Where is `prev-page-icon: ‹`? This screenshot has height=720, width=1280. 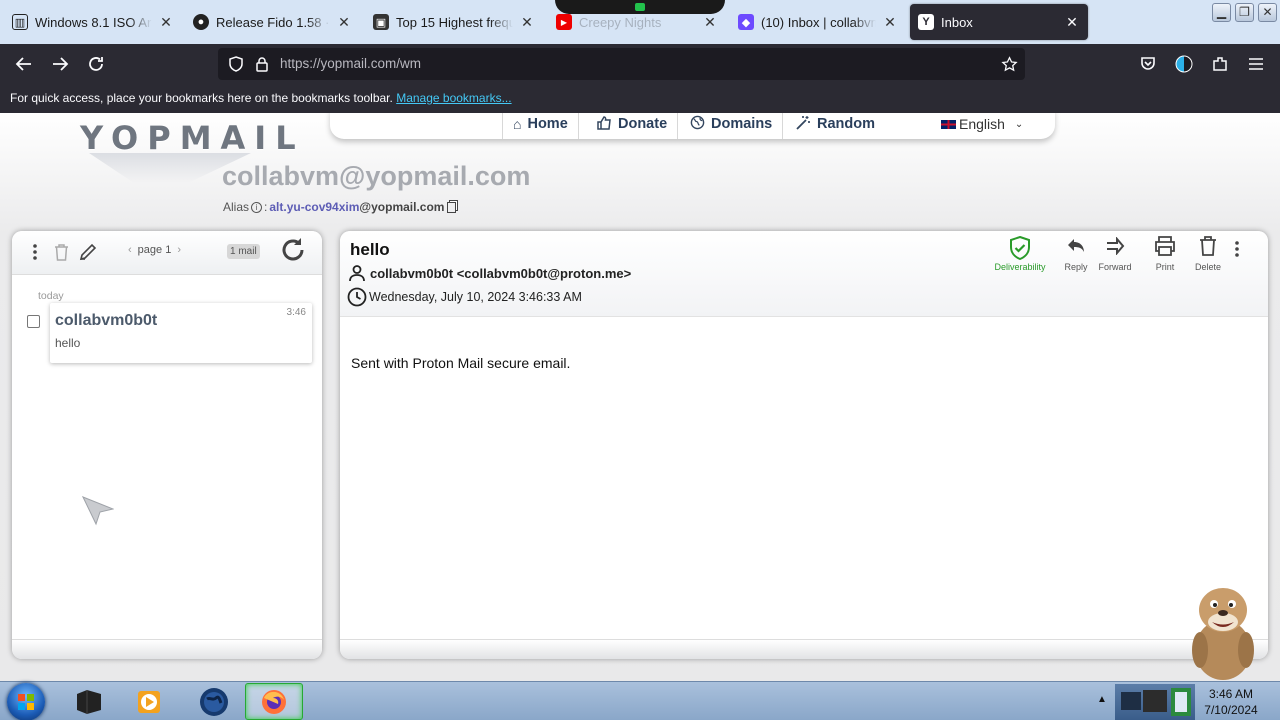 prev-page-icon: ‹ is located at coordinates (130, 250).